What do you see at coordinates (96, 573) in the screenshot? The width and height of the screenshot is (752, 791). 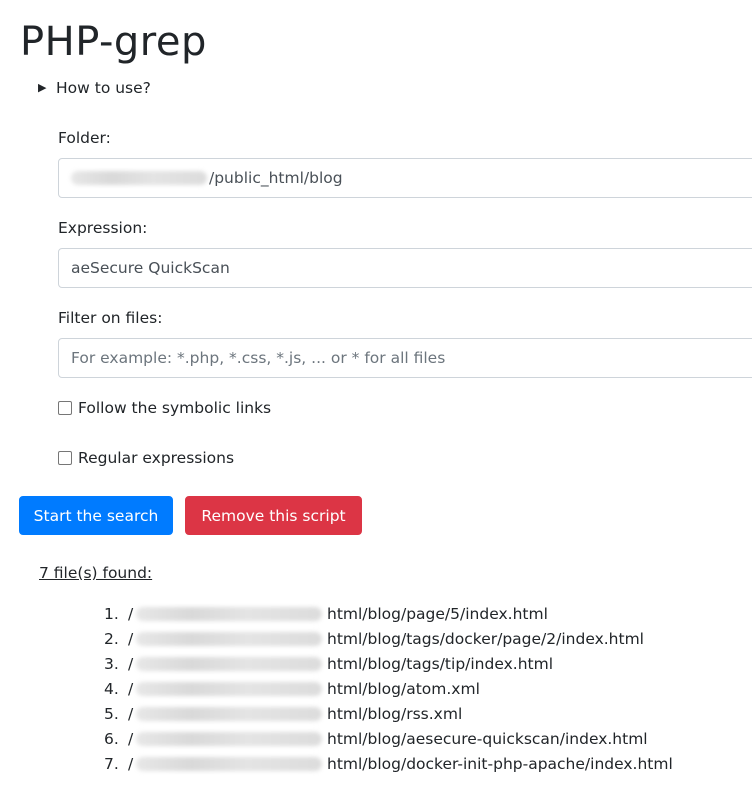 I see `results-summary: 7 file(s) found:` at bounding box center [96, 573].